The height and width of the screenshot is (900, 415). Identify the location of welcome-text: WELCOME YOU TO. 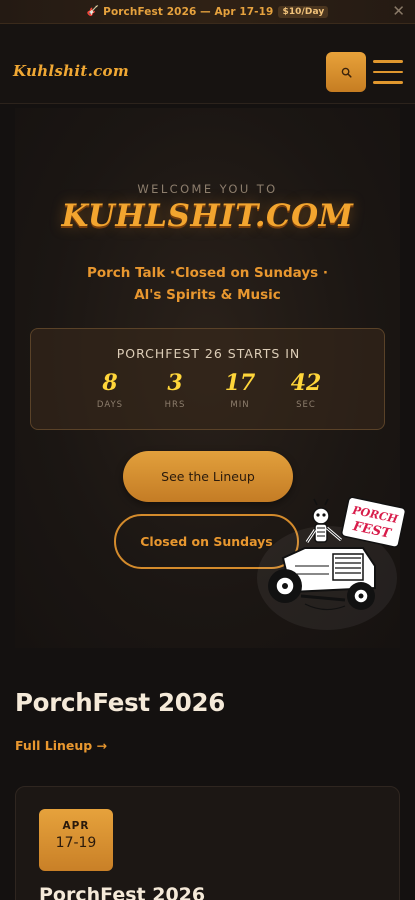
(207, 189).